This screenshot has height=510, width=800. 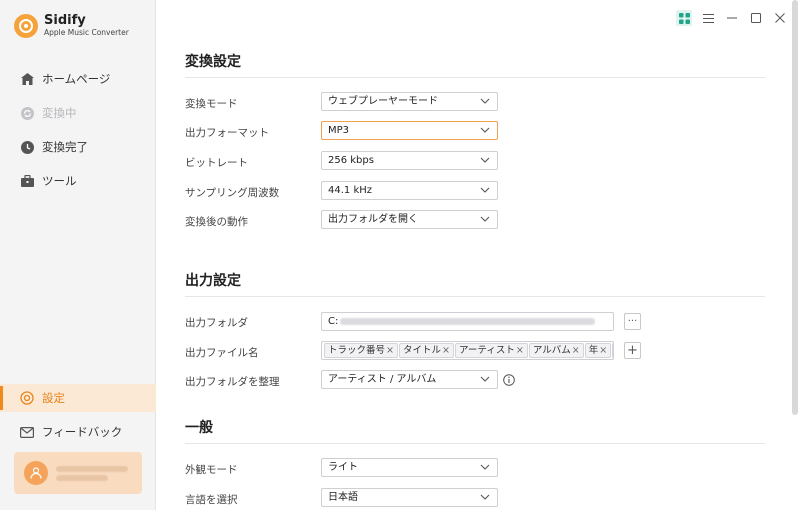 I want to click on output-folder-value: C:, so click(x=333, y=321).